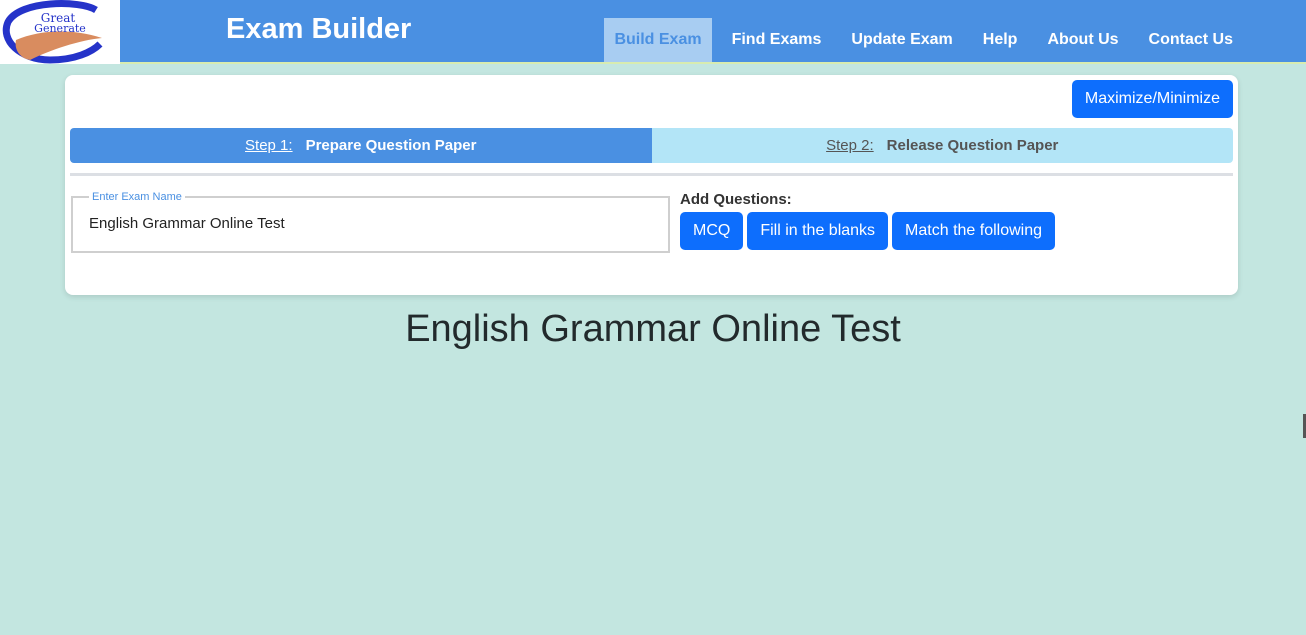 The width and height of the screenshot is (1306, 635). I want to click on logo-text-bottom: Generate, so click(60, 28).